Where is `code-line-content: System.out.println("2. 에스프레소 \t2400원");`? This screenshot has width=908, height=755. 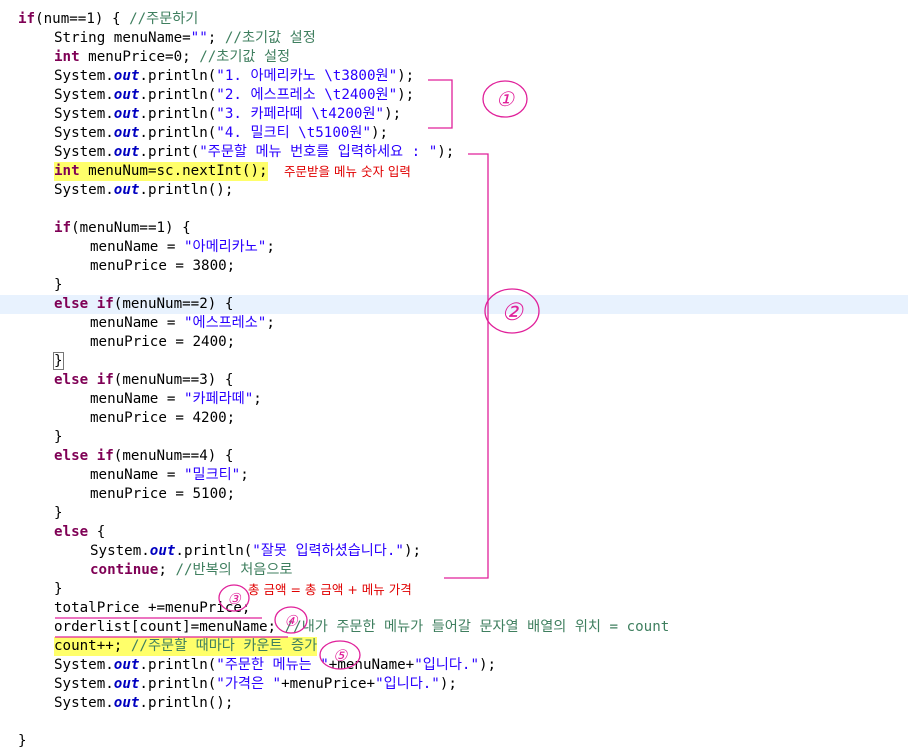 code-line-content: System.out.println("2. 에스프레소 \t2400원"); is located at coordinates (234, 95).